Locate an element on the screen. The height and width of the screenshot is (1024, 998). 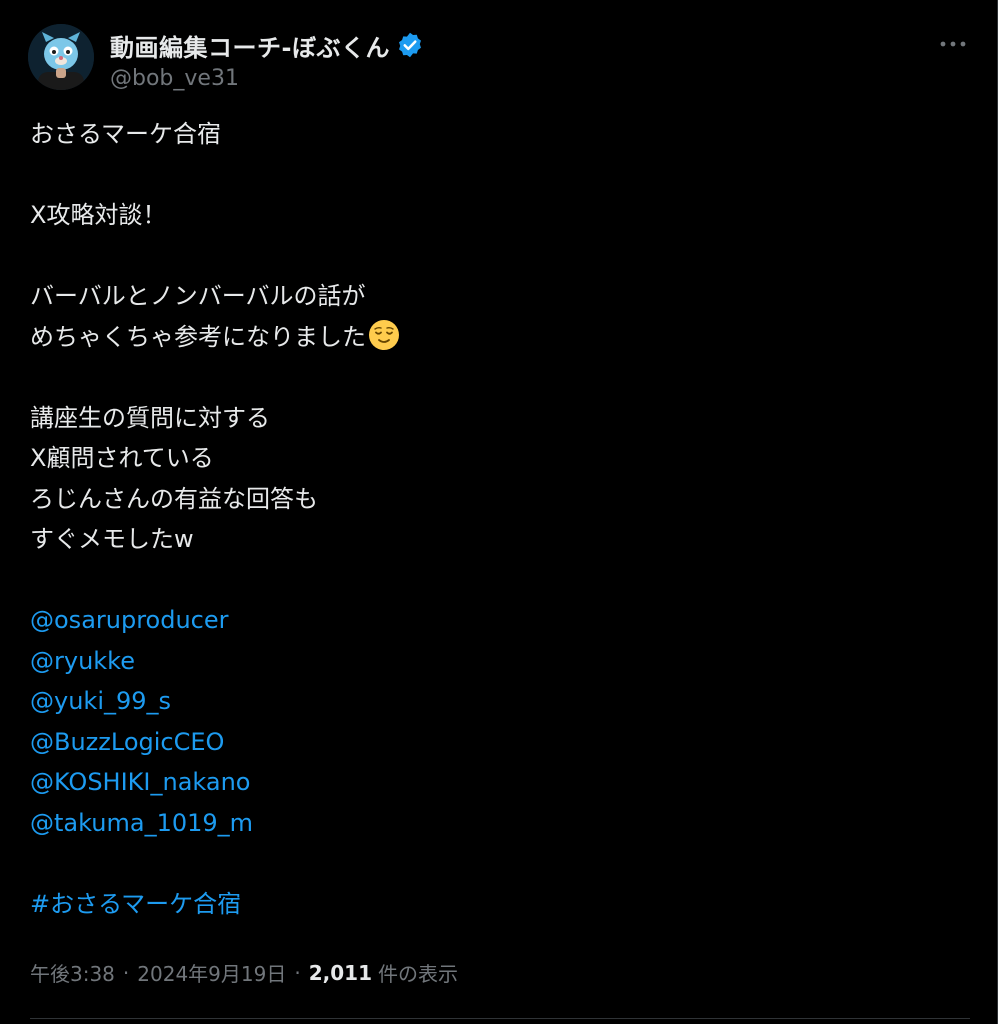
display-name: 動画編集コーチ-ぼぶくん is located at coordinates (250, 45).